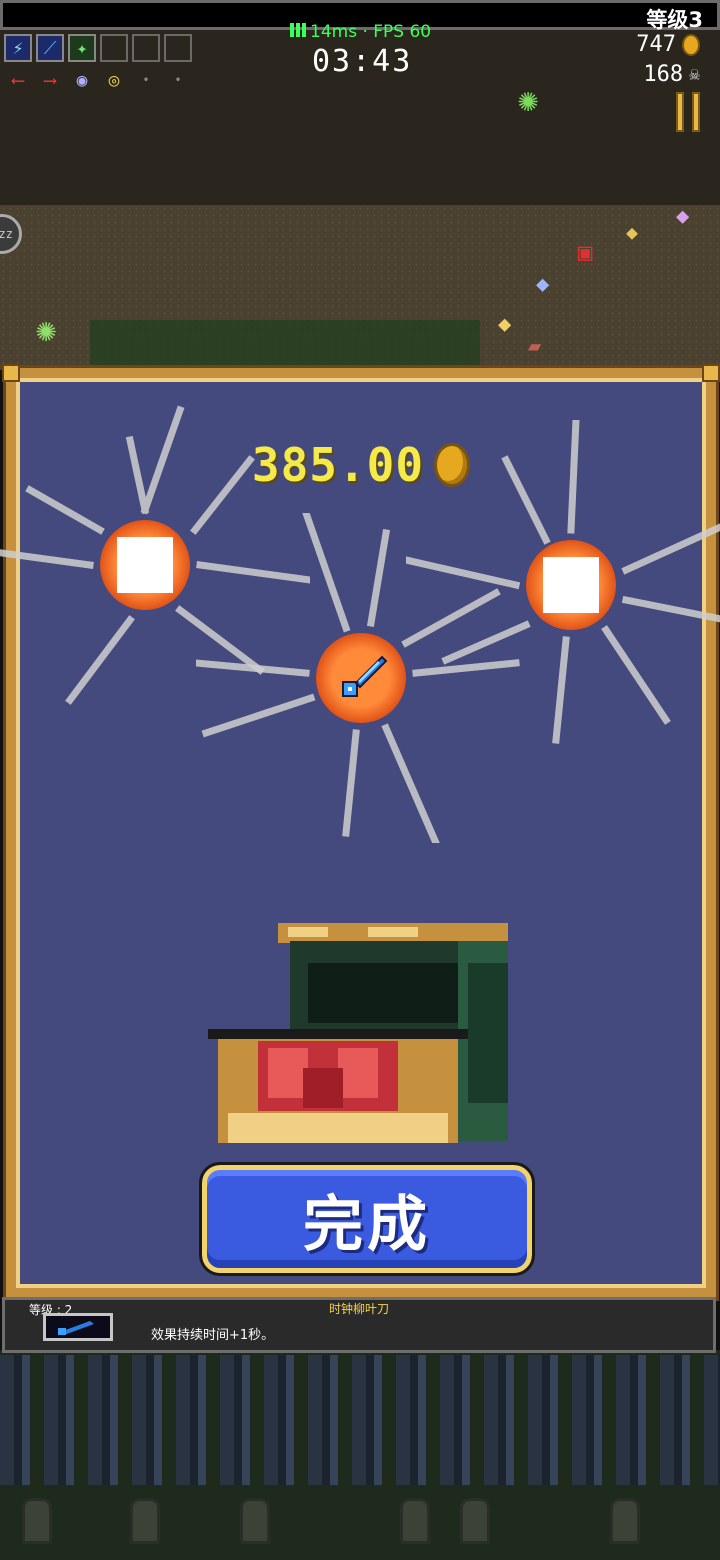 The image size is (720, 1560). Describe the element at coordinates (690, 112) in the screenshot. I see `pause-button` at that location.